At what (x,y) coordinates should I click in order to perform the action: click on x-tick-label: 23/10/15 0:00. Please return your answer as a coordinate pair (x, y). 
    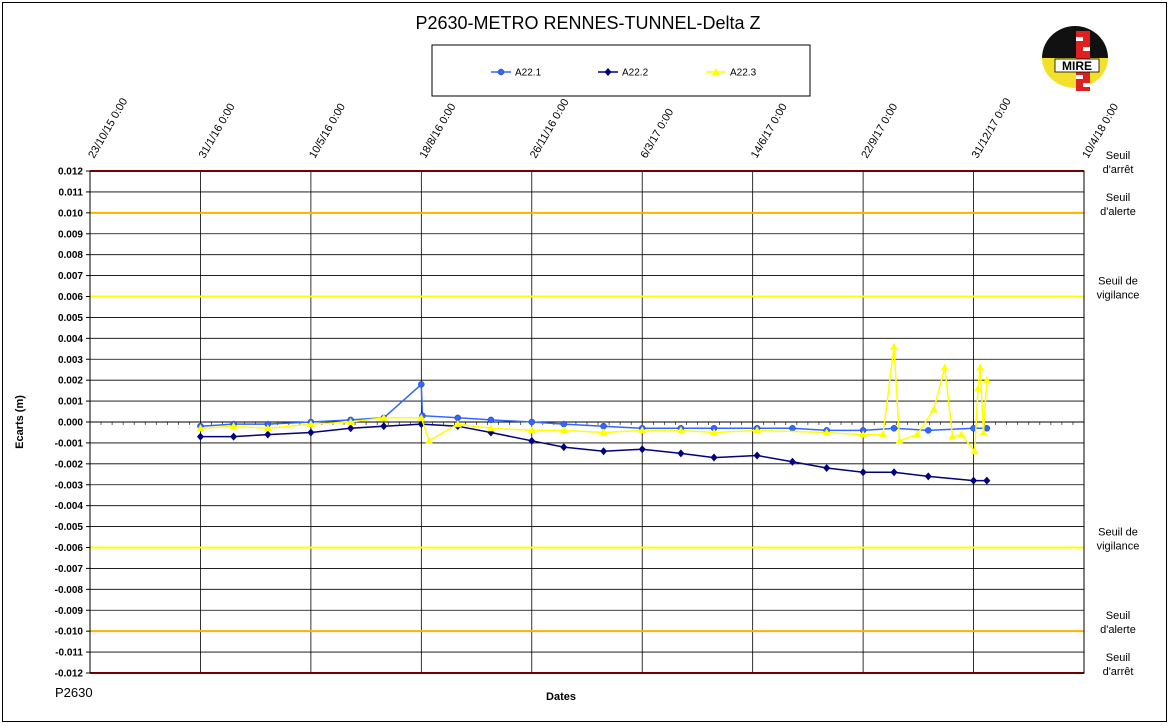
    Looking at the image, I should click on (108, 128).